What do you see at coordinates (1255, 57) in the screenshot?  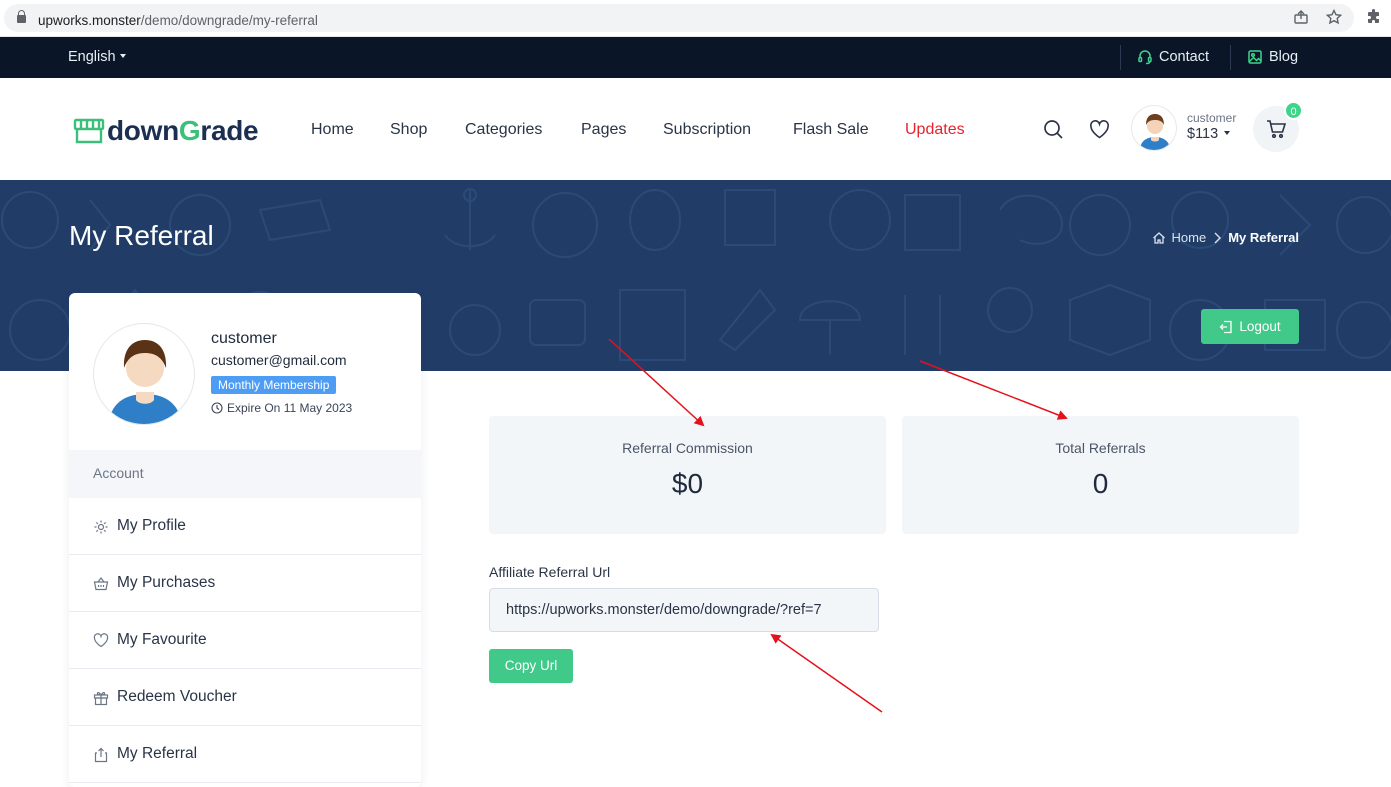 I see `image-icon` at bounding box center [1255, 57].